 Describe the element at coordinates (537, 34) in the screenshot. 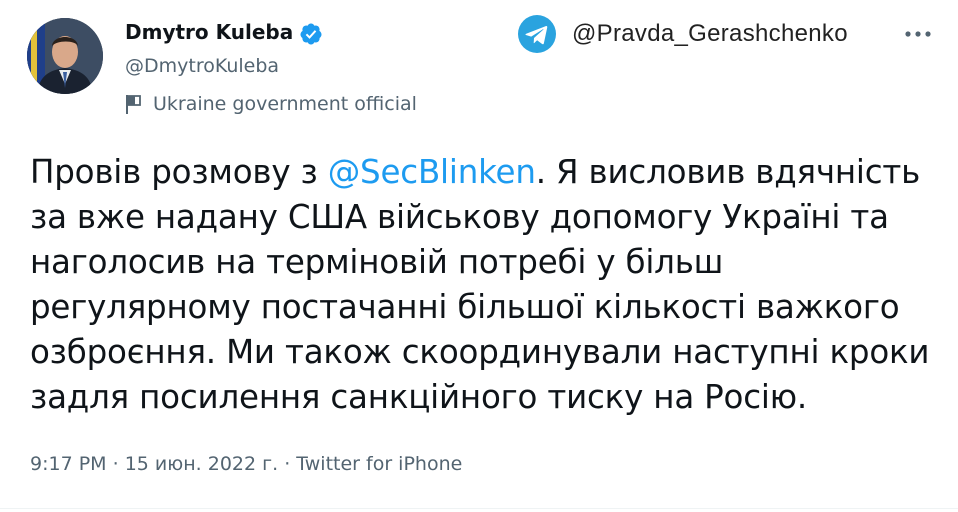

I see `telegram-icon` at that location.